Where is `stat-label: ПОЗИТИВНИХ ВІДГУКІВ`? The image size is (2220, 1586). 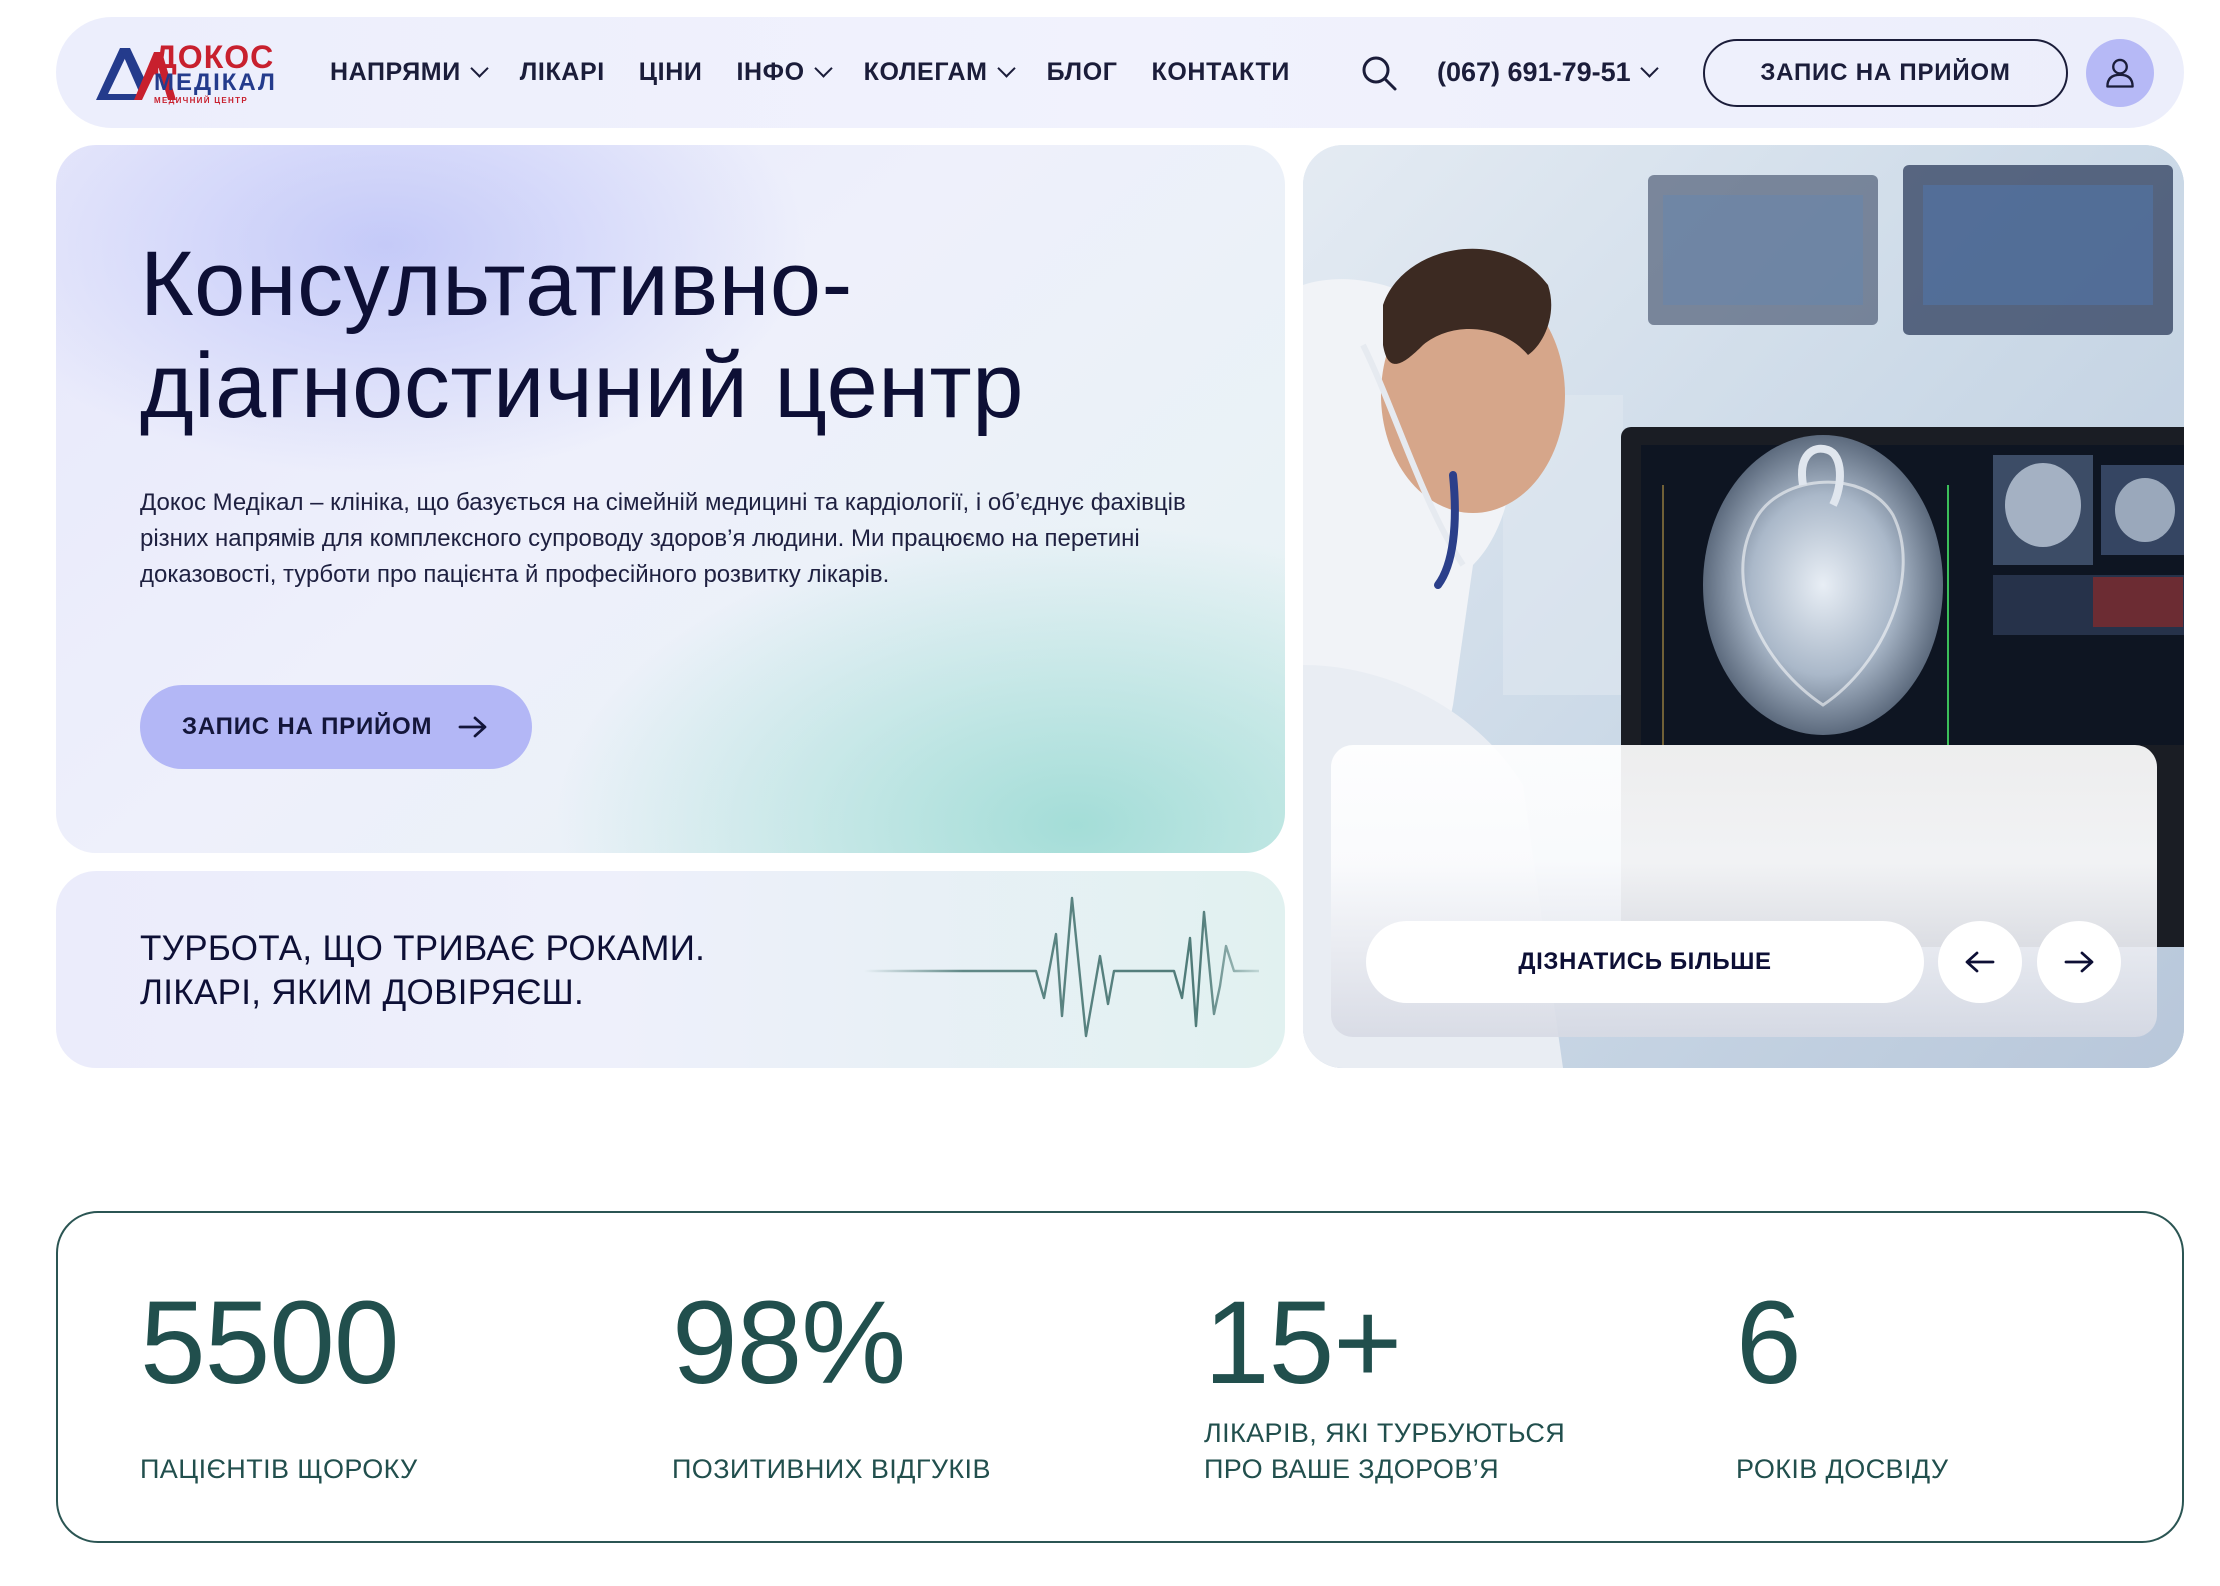 stat-label: ПОЗИТИВНИХ ВІДГУКІВ is located at coordinates (831, 1469).